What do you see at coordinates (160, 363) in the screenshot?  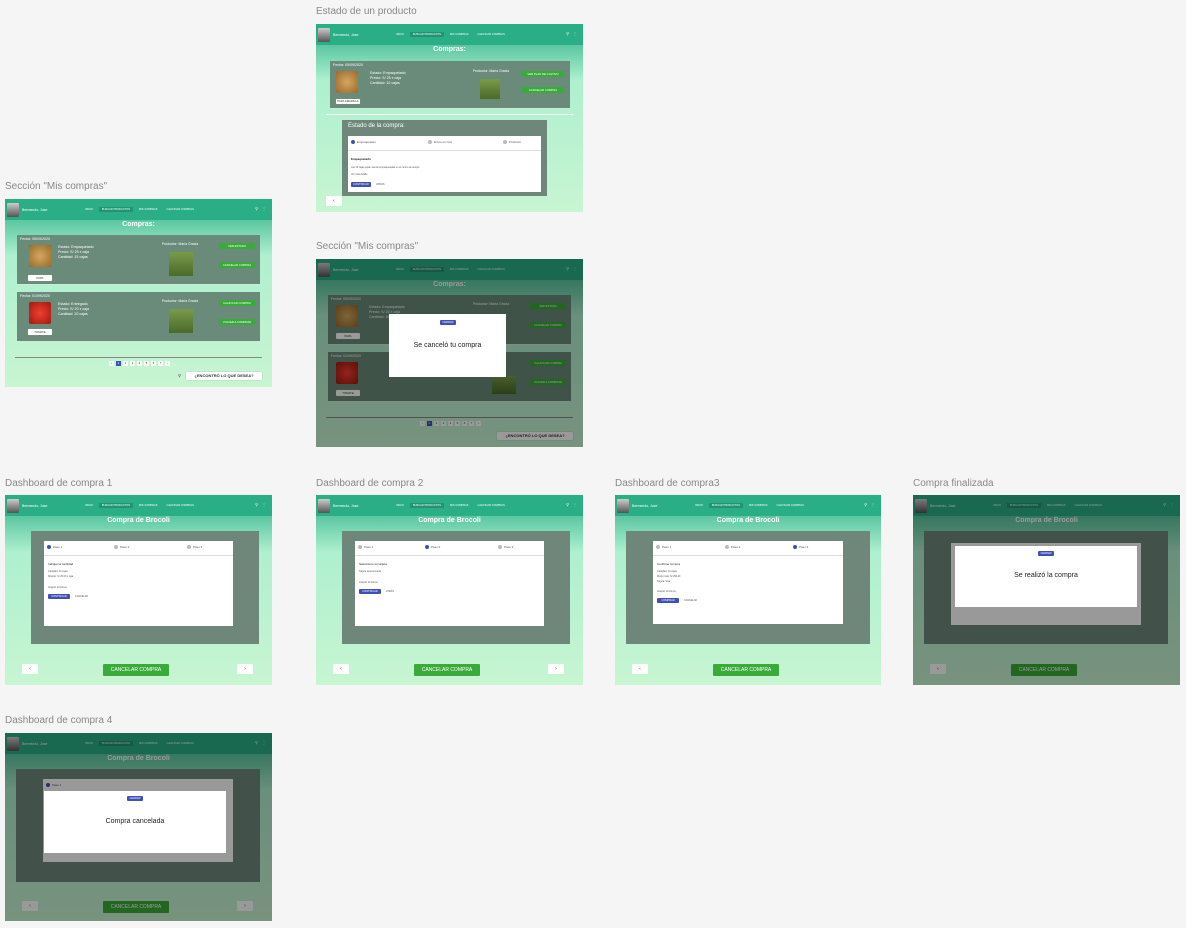 I see `page-7: 7` at bounding box center [160, 363].